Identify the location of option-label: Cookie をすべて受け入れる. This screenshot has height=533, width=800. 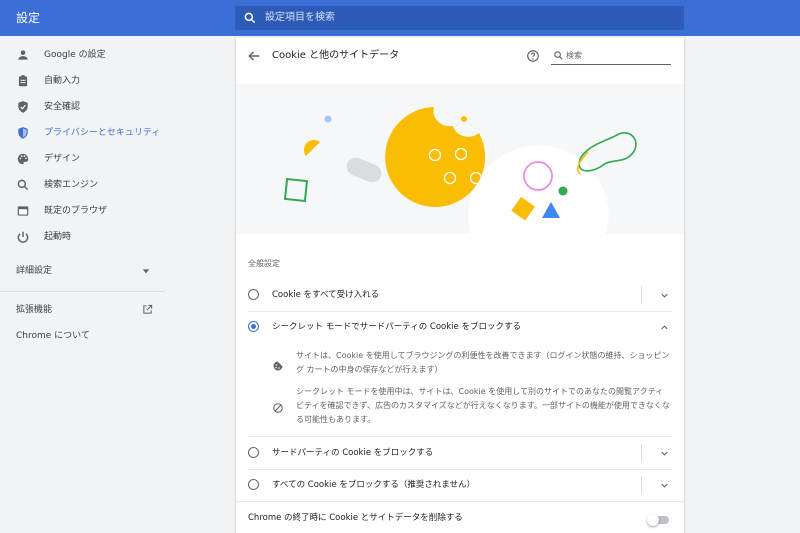
(326, 295).